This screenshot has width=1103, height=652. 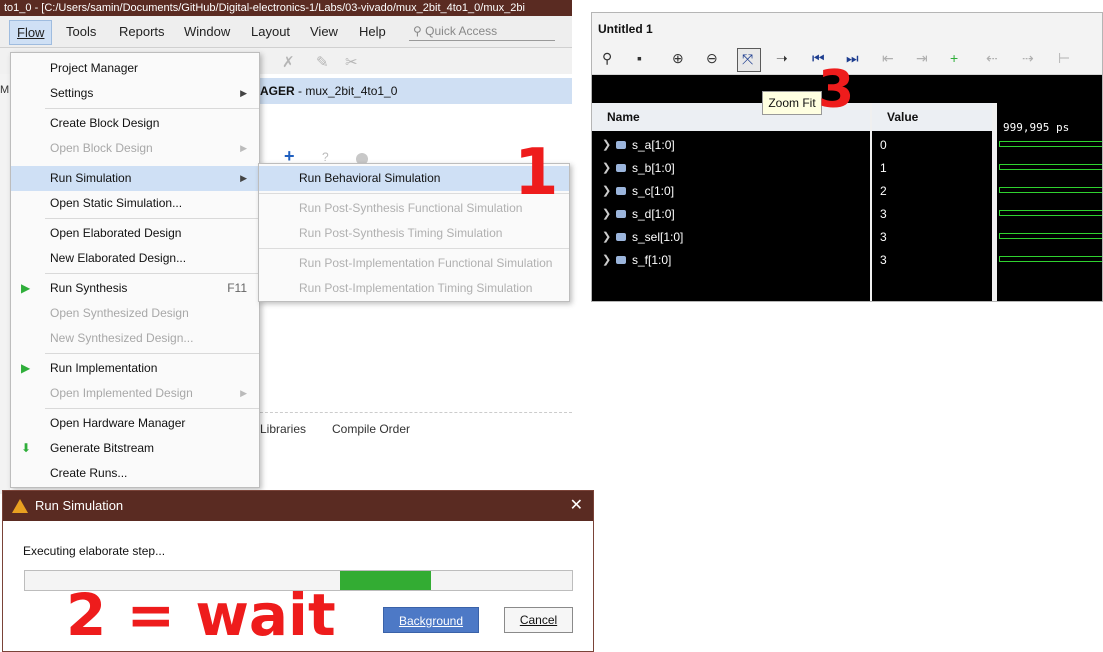 I want to click on zoom-fit-button: ⤧, so click(x=749, y=60).